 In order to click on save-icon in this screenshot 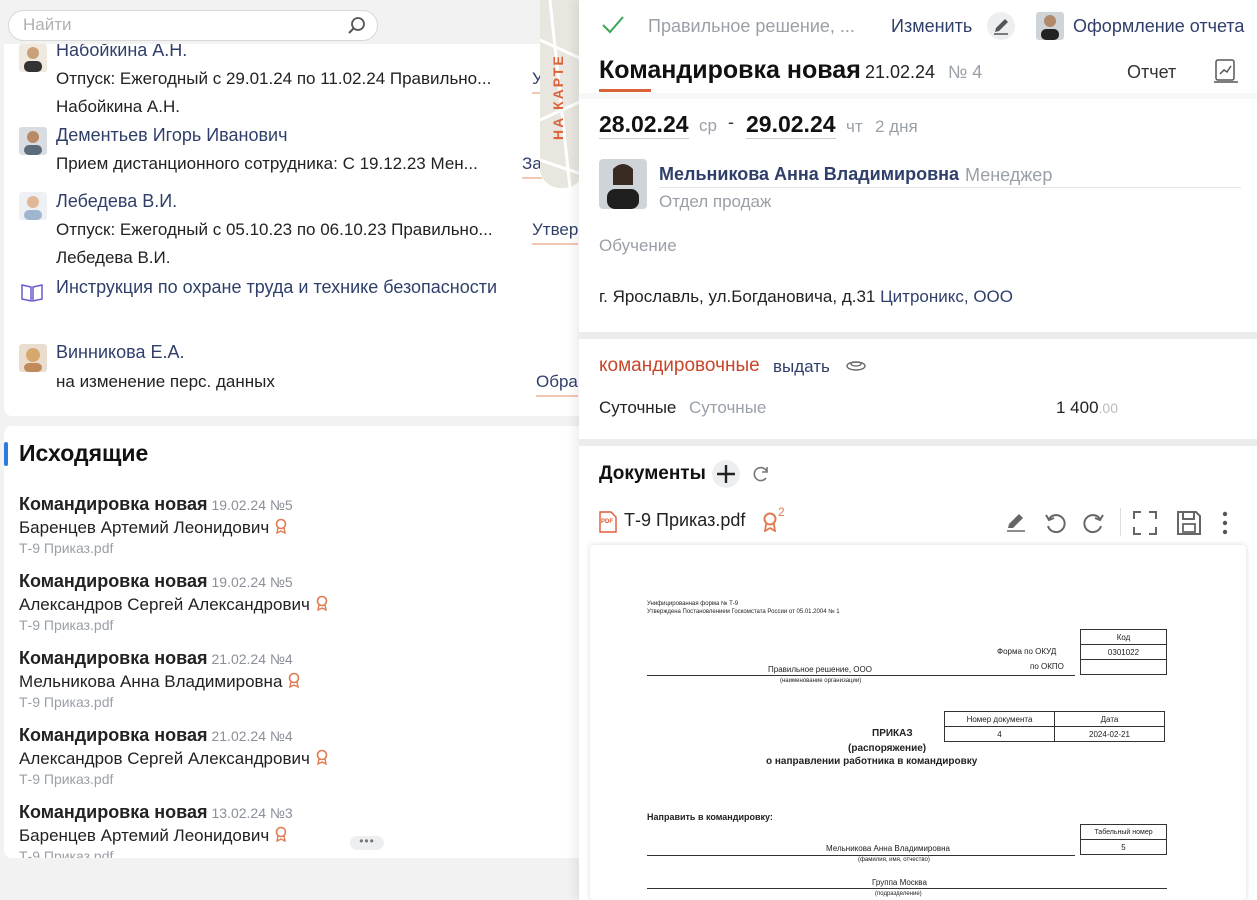, I will do `click(1189, 525)`.